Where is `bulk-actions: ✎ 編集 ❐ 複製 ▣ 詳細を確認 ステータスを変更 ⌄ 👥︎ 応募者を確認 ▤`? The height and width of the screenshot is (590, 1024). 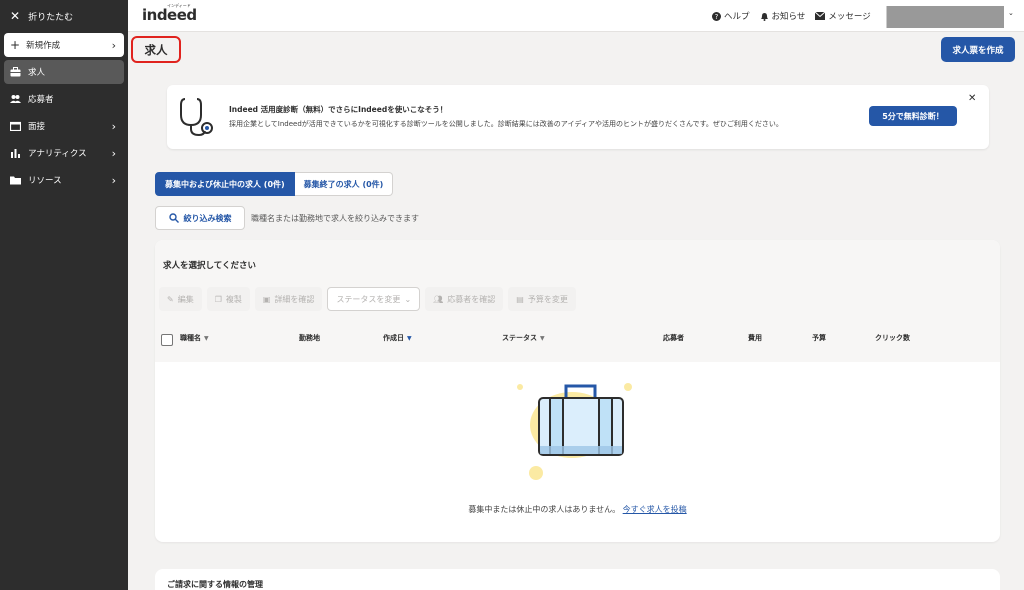 bulk-actions: ✎ 編集 ❐ 複製 ▣ 詳細を確認 ステータスを変更 ⌄ 👥︎ 応募者を確認 ▤ is located at coordinates (367, 299).